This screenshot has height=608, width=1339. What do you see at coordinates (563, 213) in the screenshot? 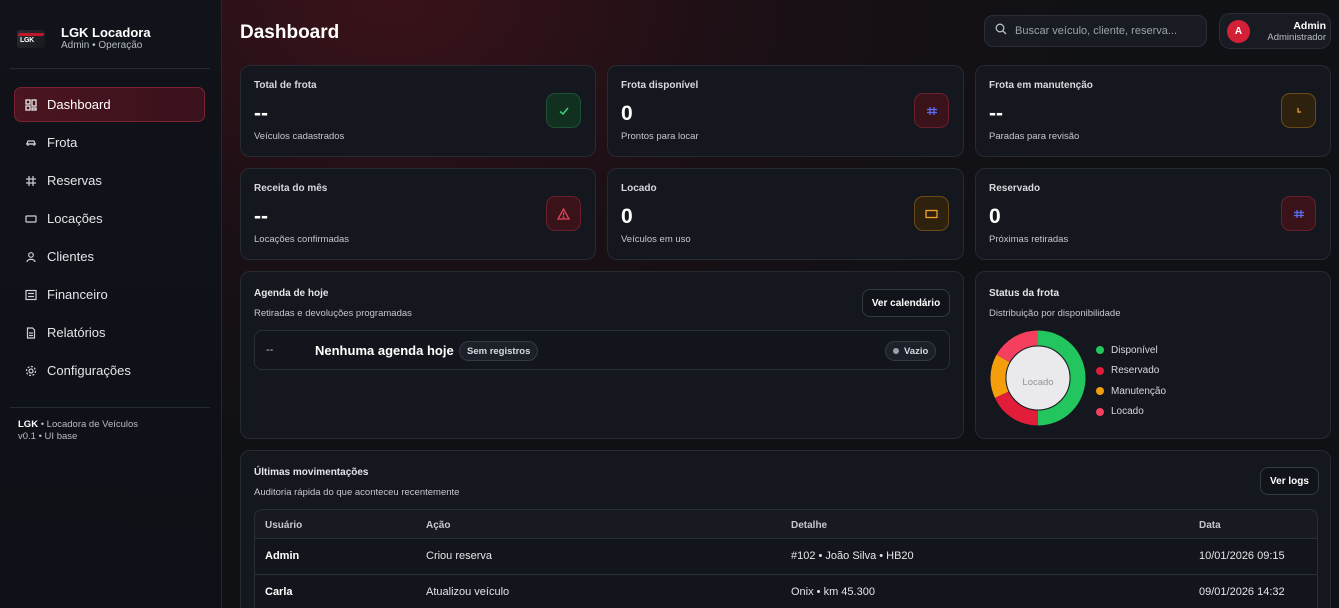
I see `warning-icon` at bounding box center [563, 213].